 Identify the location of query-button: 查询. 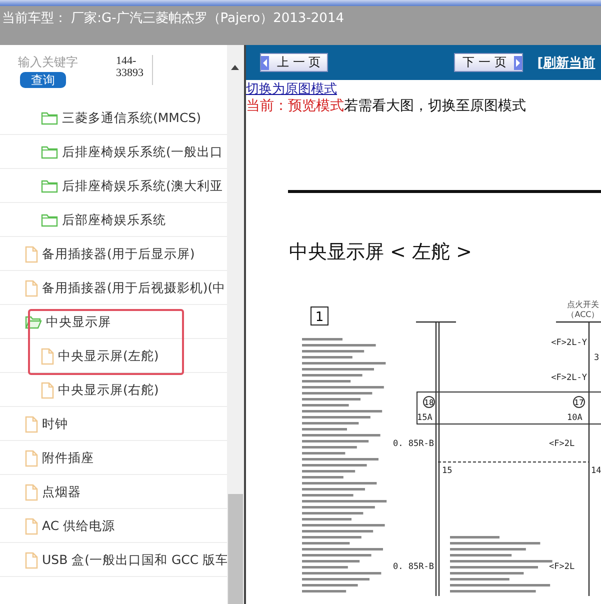
(43, 80).